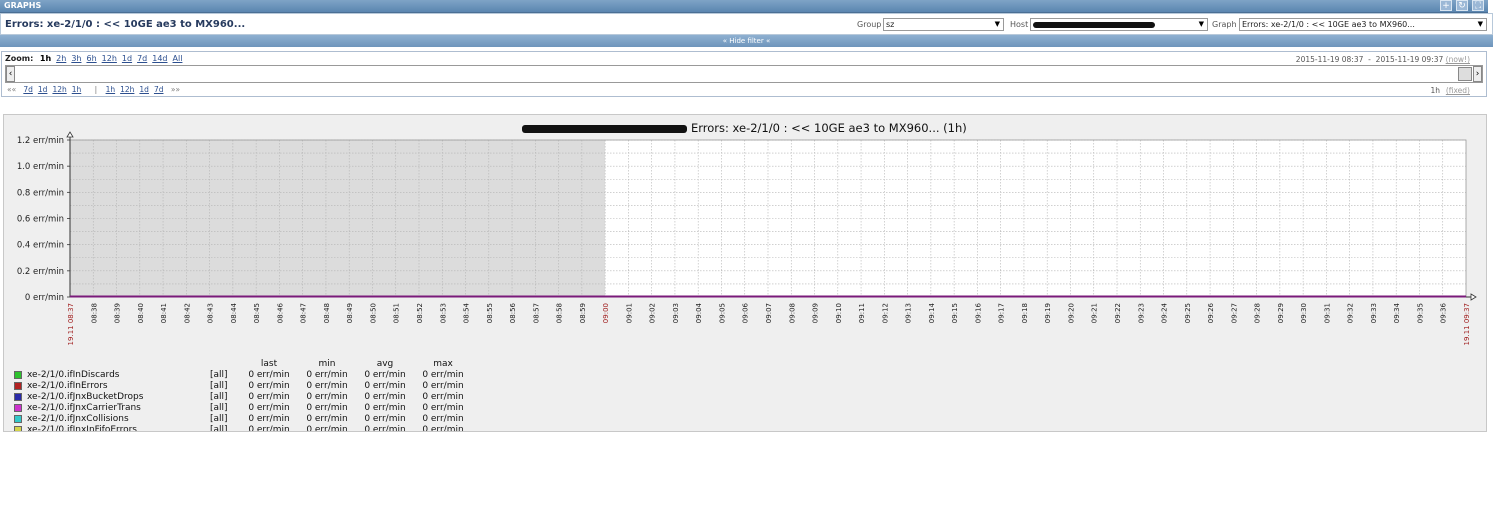  What do you see at coordinates (76, 58) in the screenshot?
I see `zoom-option-3h: 3h` at bounding box center [76, 58].